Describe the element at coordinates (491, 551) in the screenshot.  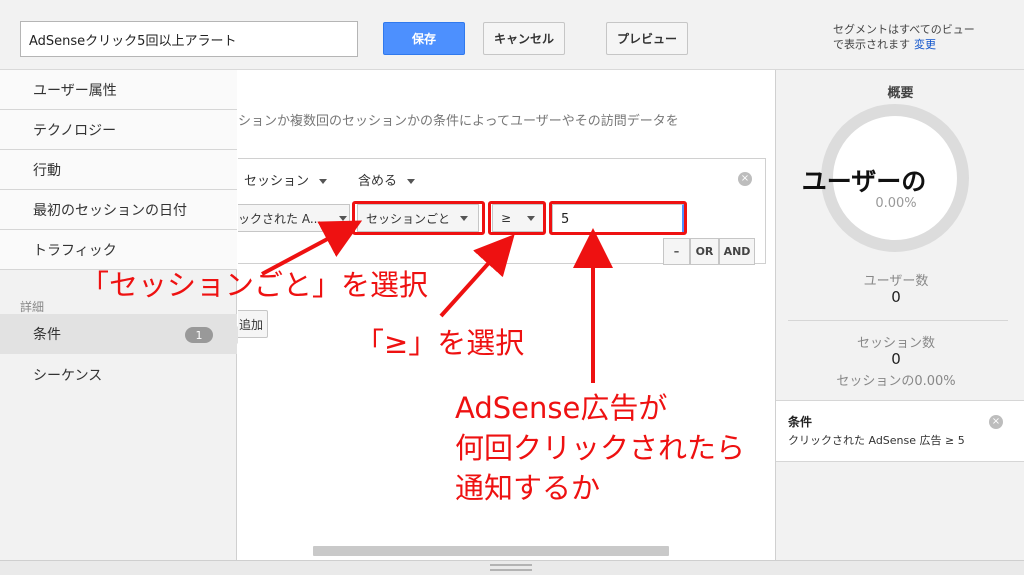
I see `horizontal-scrollbar` at that location.